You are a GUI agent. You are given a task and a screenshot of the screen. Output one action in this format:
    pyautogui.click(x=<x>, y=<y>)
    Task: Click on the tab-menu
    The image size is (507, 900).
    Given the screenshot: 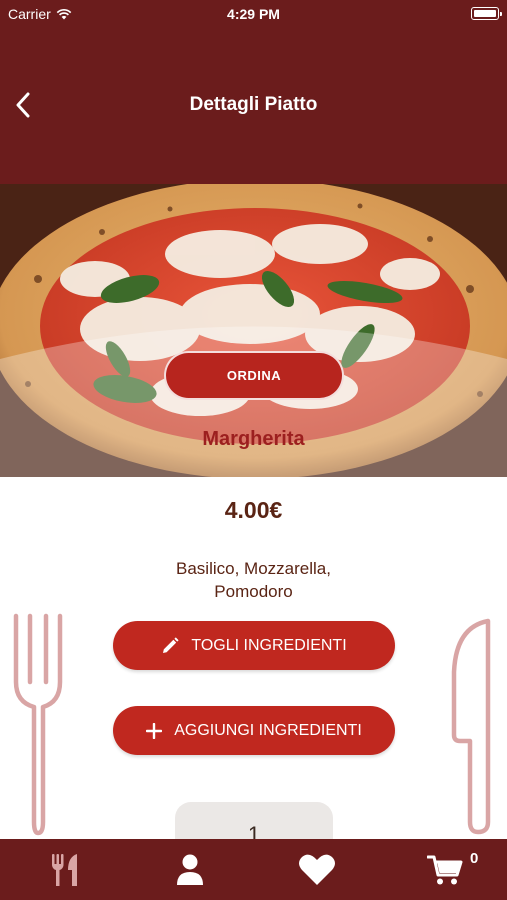 What is the action you would take?
    pyautogui.click(x=65, y=869)
    